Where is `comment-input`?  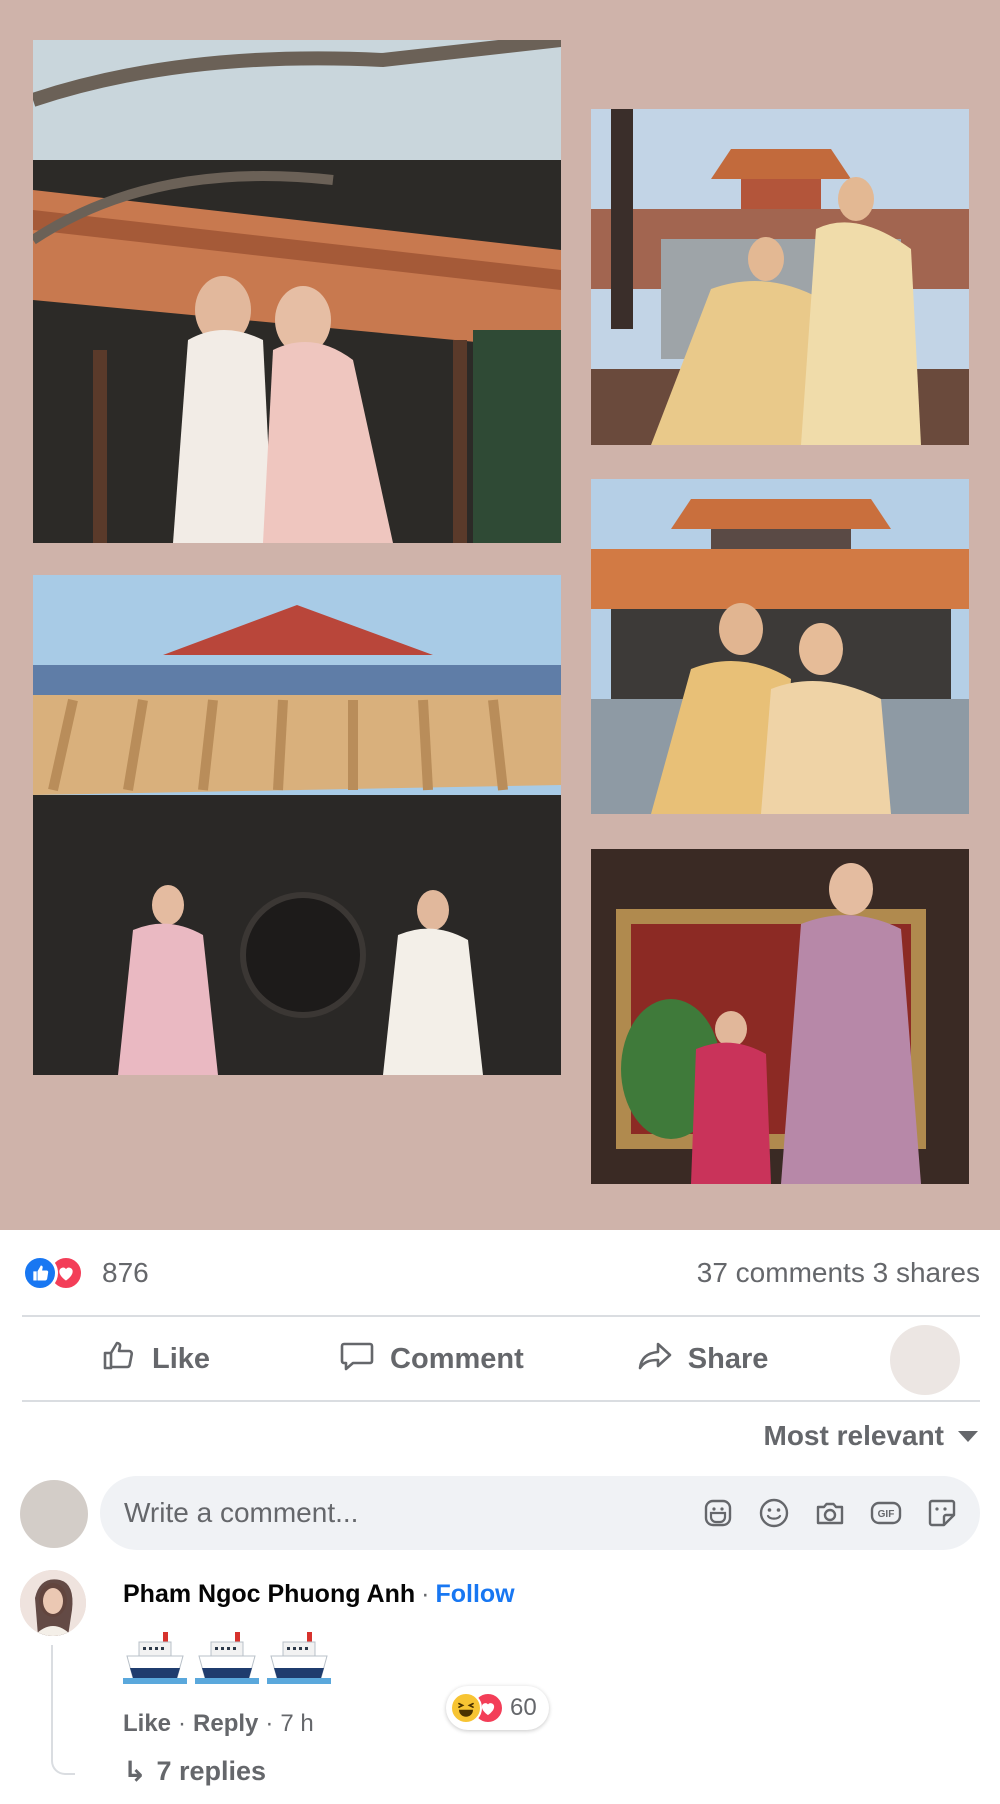 comment-input is located at coordinates (412, 1513).